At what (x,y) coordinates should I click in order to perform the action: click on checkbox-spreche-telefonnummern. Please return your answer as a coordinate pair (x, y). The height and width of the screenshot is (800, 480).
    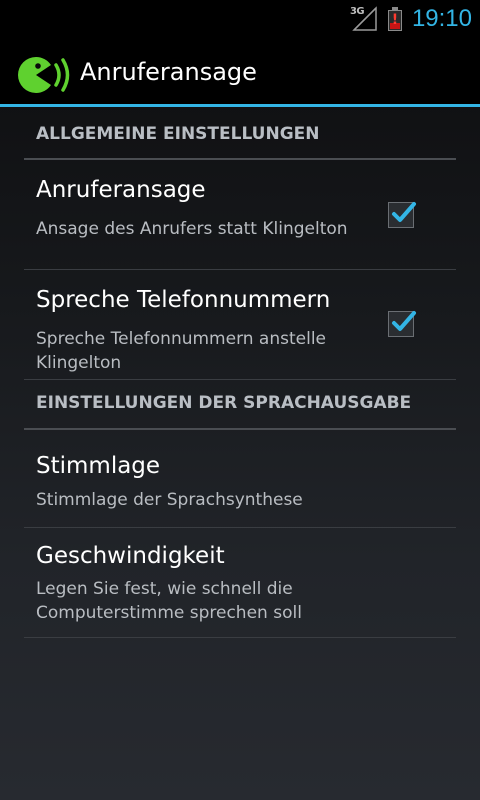
    Looking at the image, I should click on (402, 324).